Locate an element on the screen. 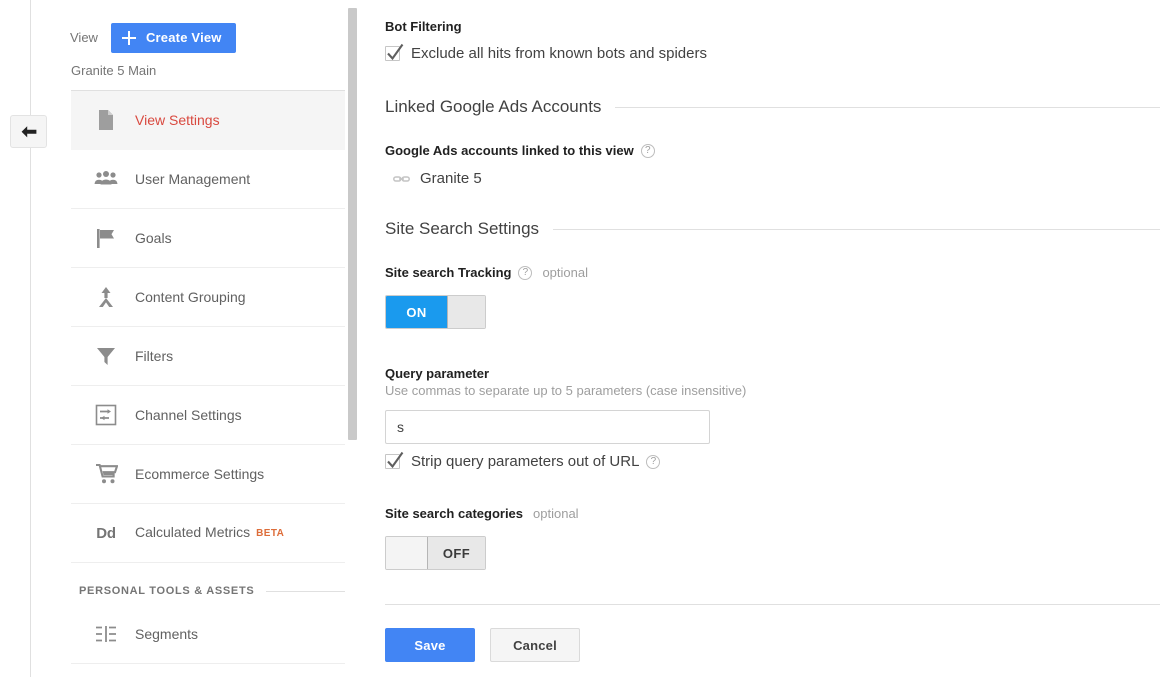 The width and height of the screenshot is (1160, 677). back-arrow-icon is located at coordinates (29, 132).